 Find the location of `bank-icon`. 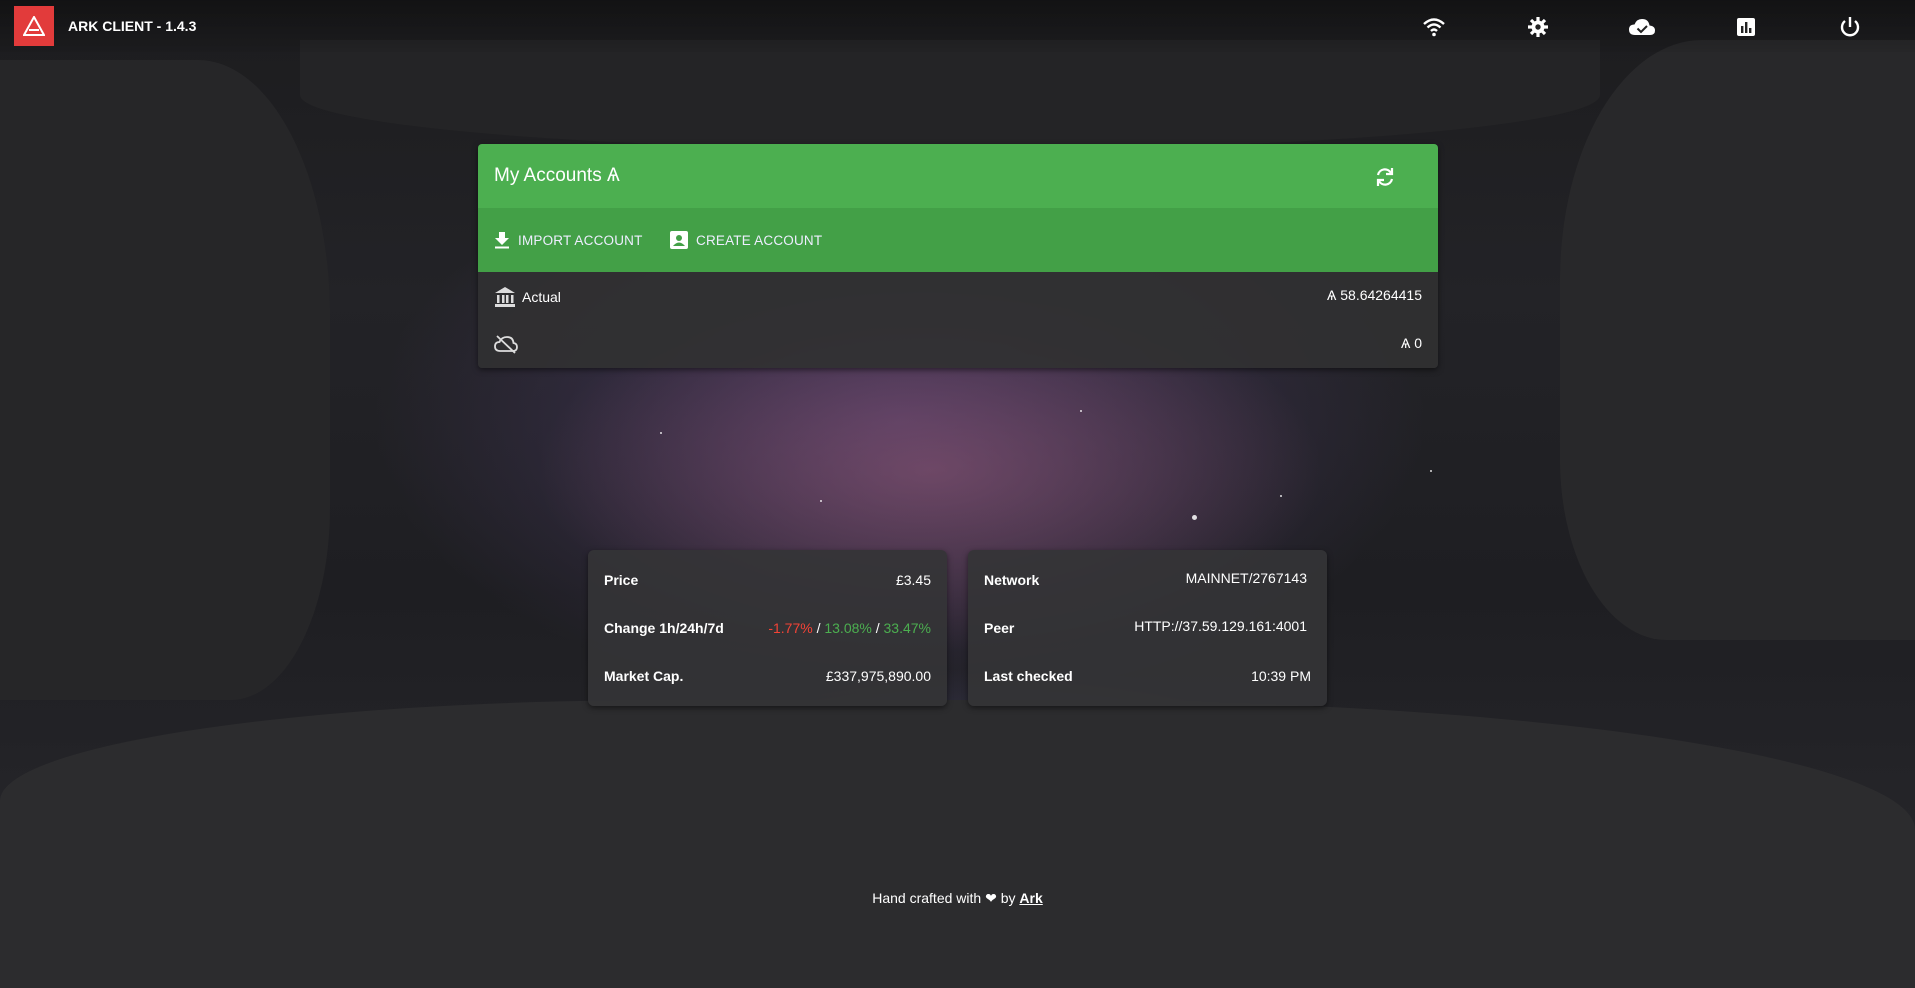

bank-icon is located at coordinates (505, 297).